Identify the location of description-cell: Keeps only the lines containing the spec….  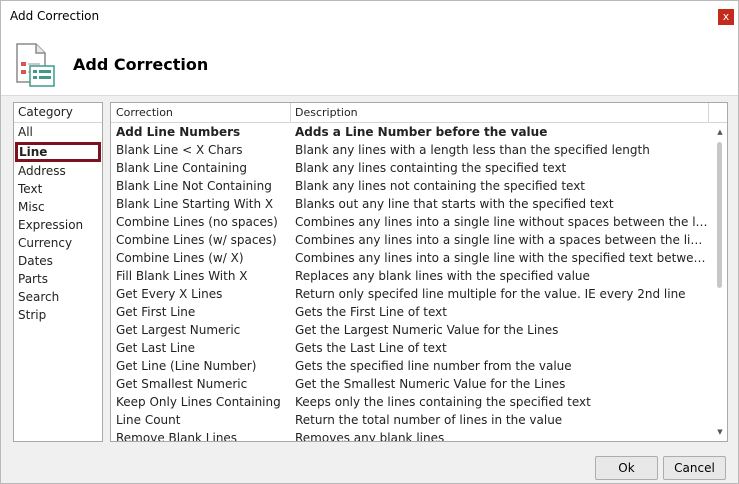
(443, 402).